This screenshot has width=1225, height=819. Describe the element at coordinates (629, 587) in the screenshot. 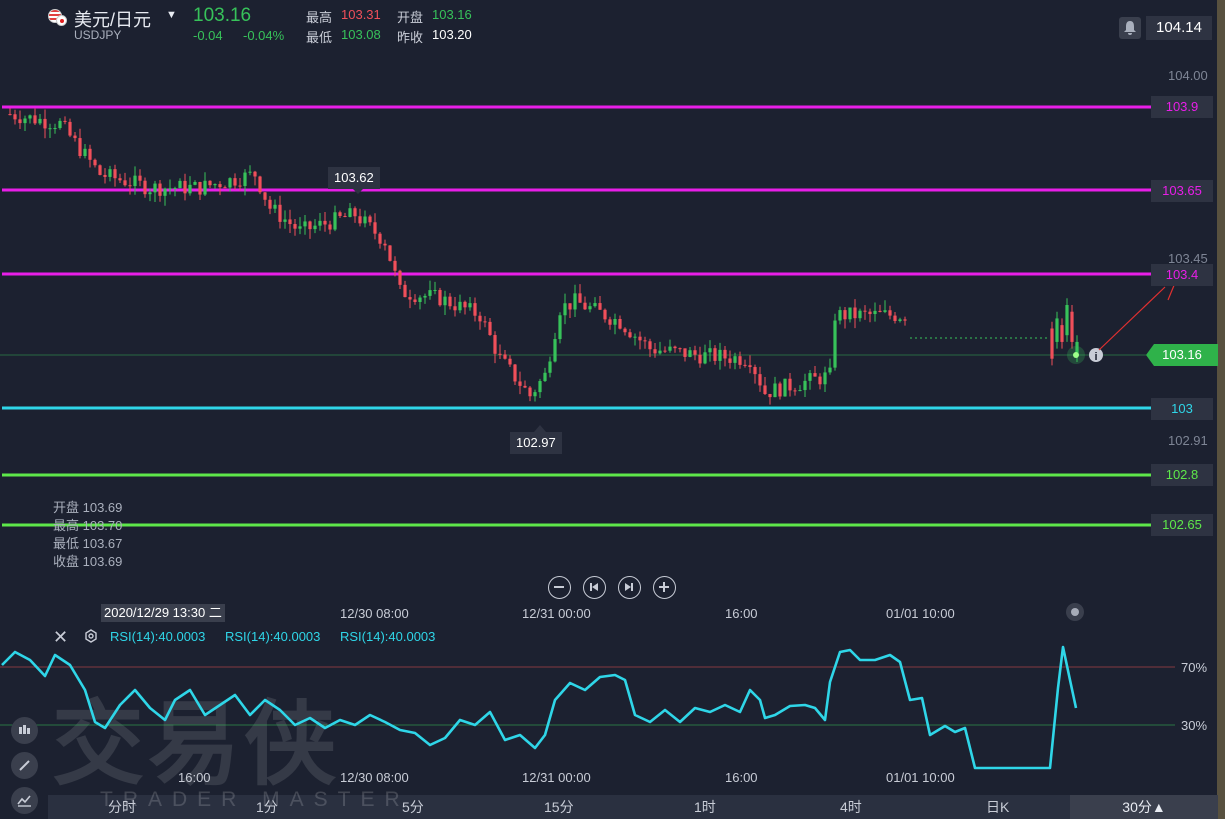

I see `scroll-right-button` at that location.